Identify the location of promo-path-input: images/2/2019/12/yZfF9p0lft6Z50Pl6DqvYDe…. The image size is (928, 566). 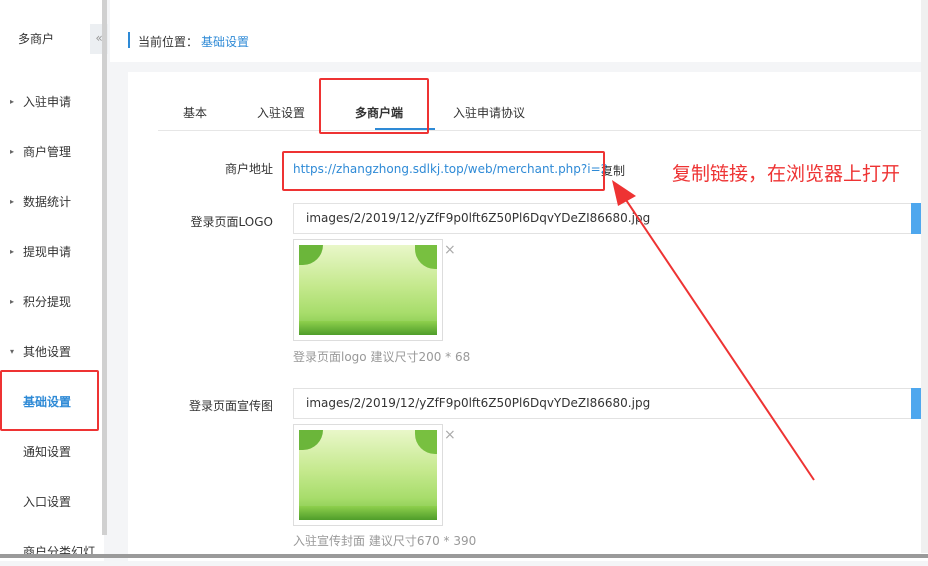
(610, 403).